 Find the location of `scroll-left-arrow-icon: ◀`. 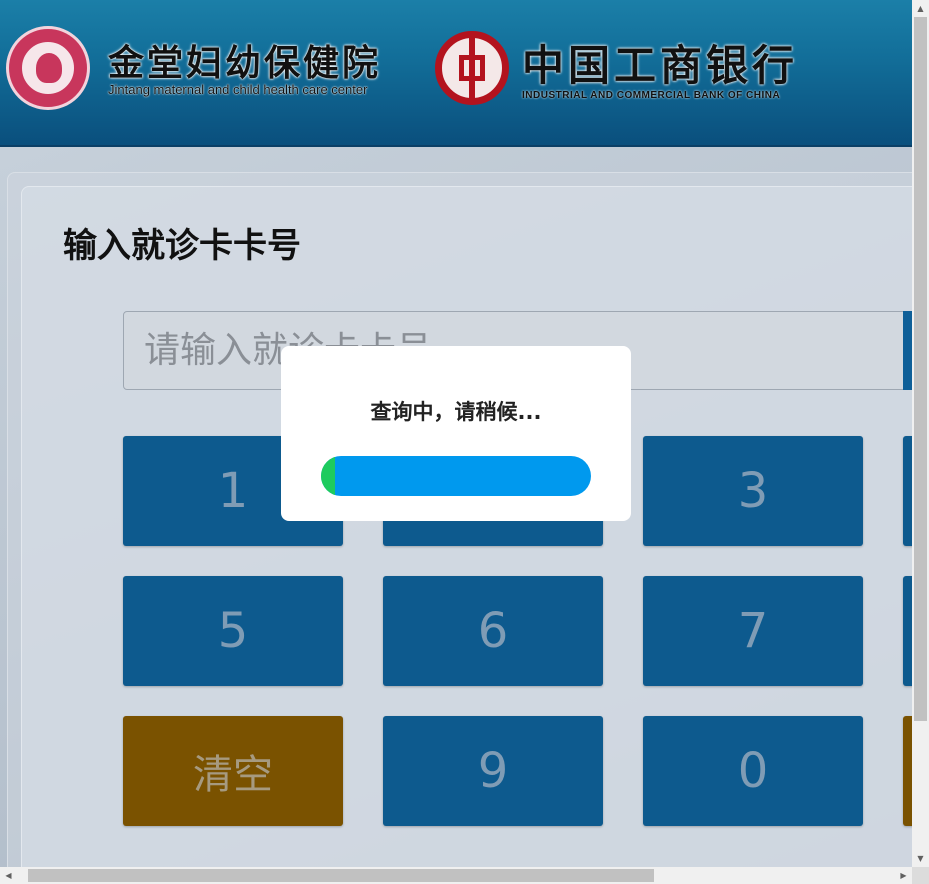

scroll-left-arrow-icon: ◀ is located at coordinates (8, 875).